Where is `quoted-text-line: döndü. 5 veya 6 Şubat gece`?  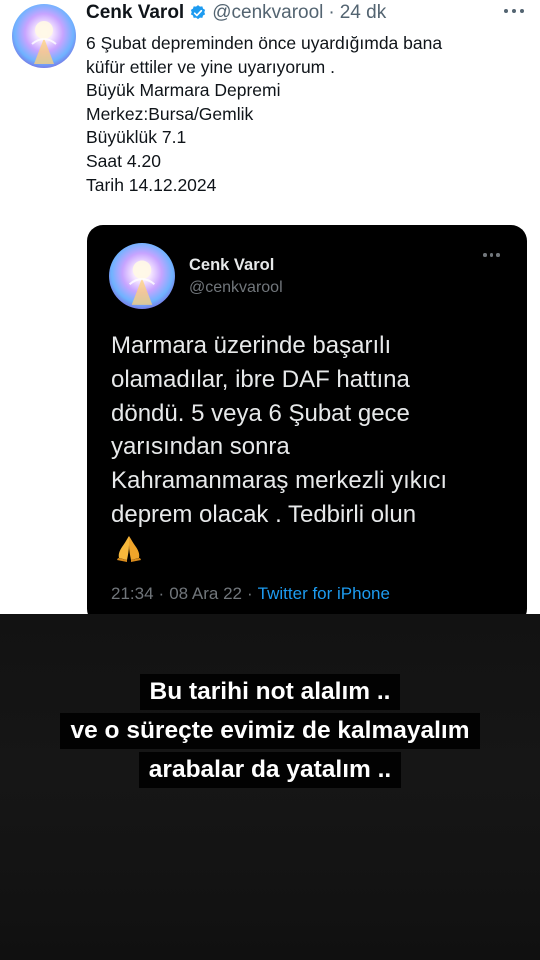 quoted-text-line: döndü. 5 veya 6 Şubat gece is located at coordinates (260, 413).